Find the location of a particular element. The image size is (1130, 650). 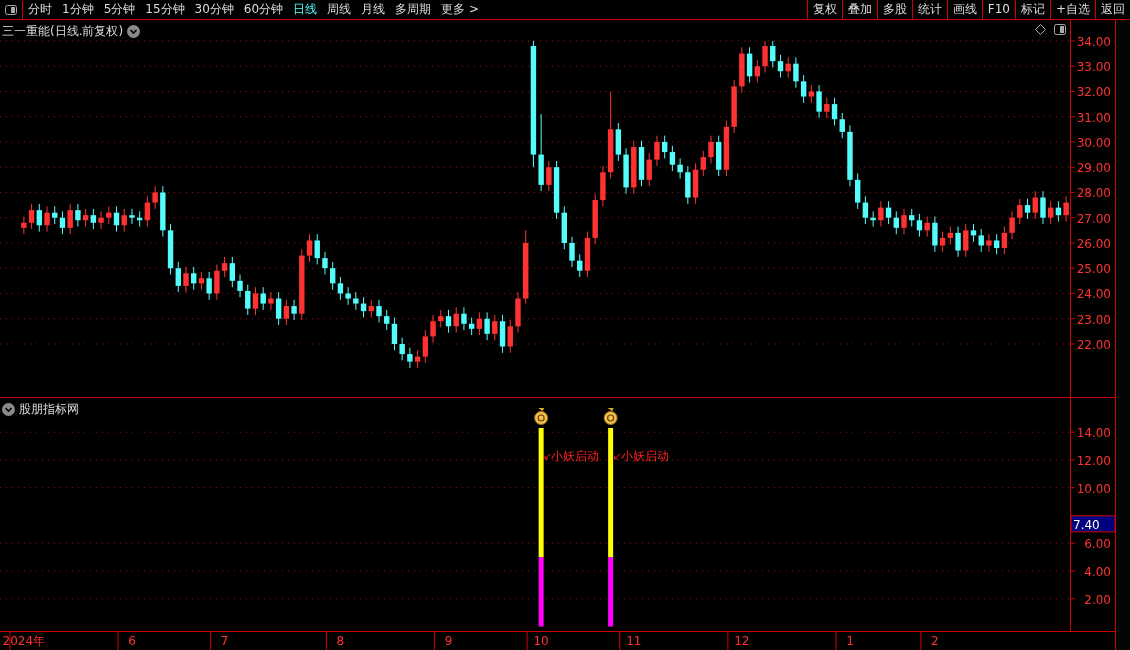

price-axis-label: 22.00 is located at coordinates (1093, 344).